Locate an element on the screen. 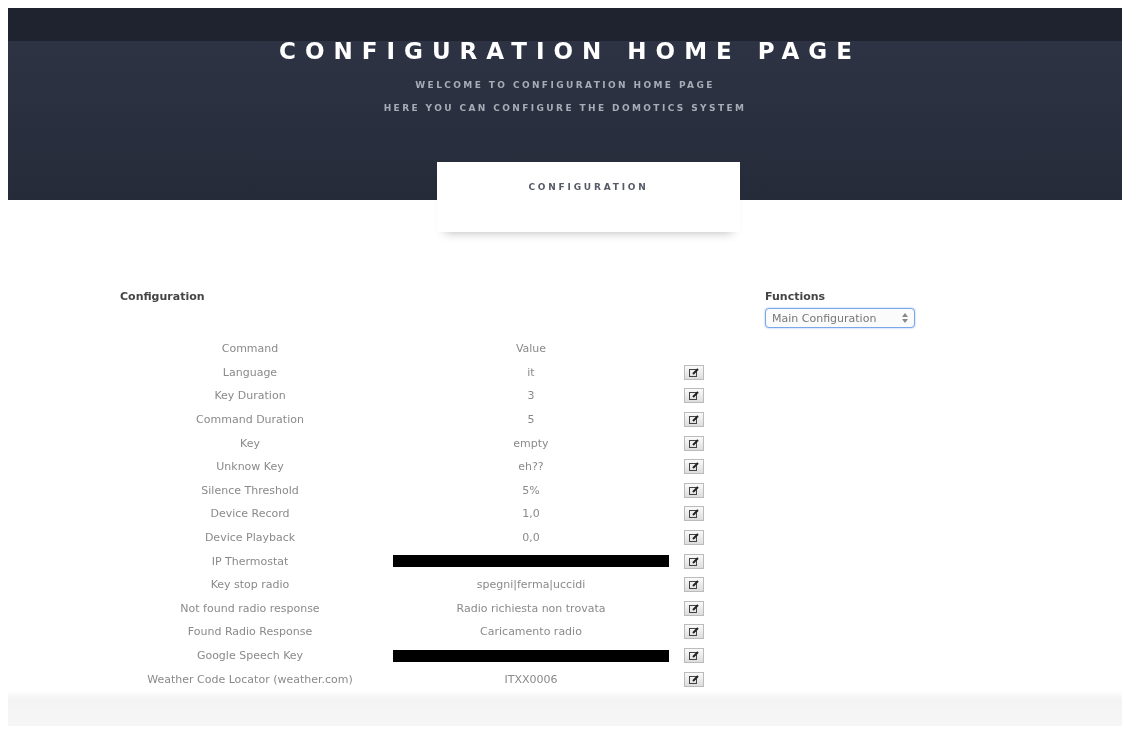 Image resolution: width=1122 pixels, height=734 pixels. value-text: eh?? is located at coordinates (531, 467).